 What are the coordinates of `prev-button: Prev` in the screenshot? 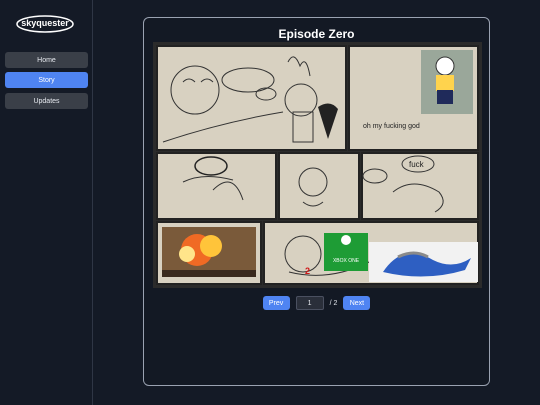 It's located at (276, 303).